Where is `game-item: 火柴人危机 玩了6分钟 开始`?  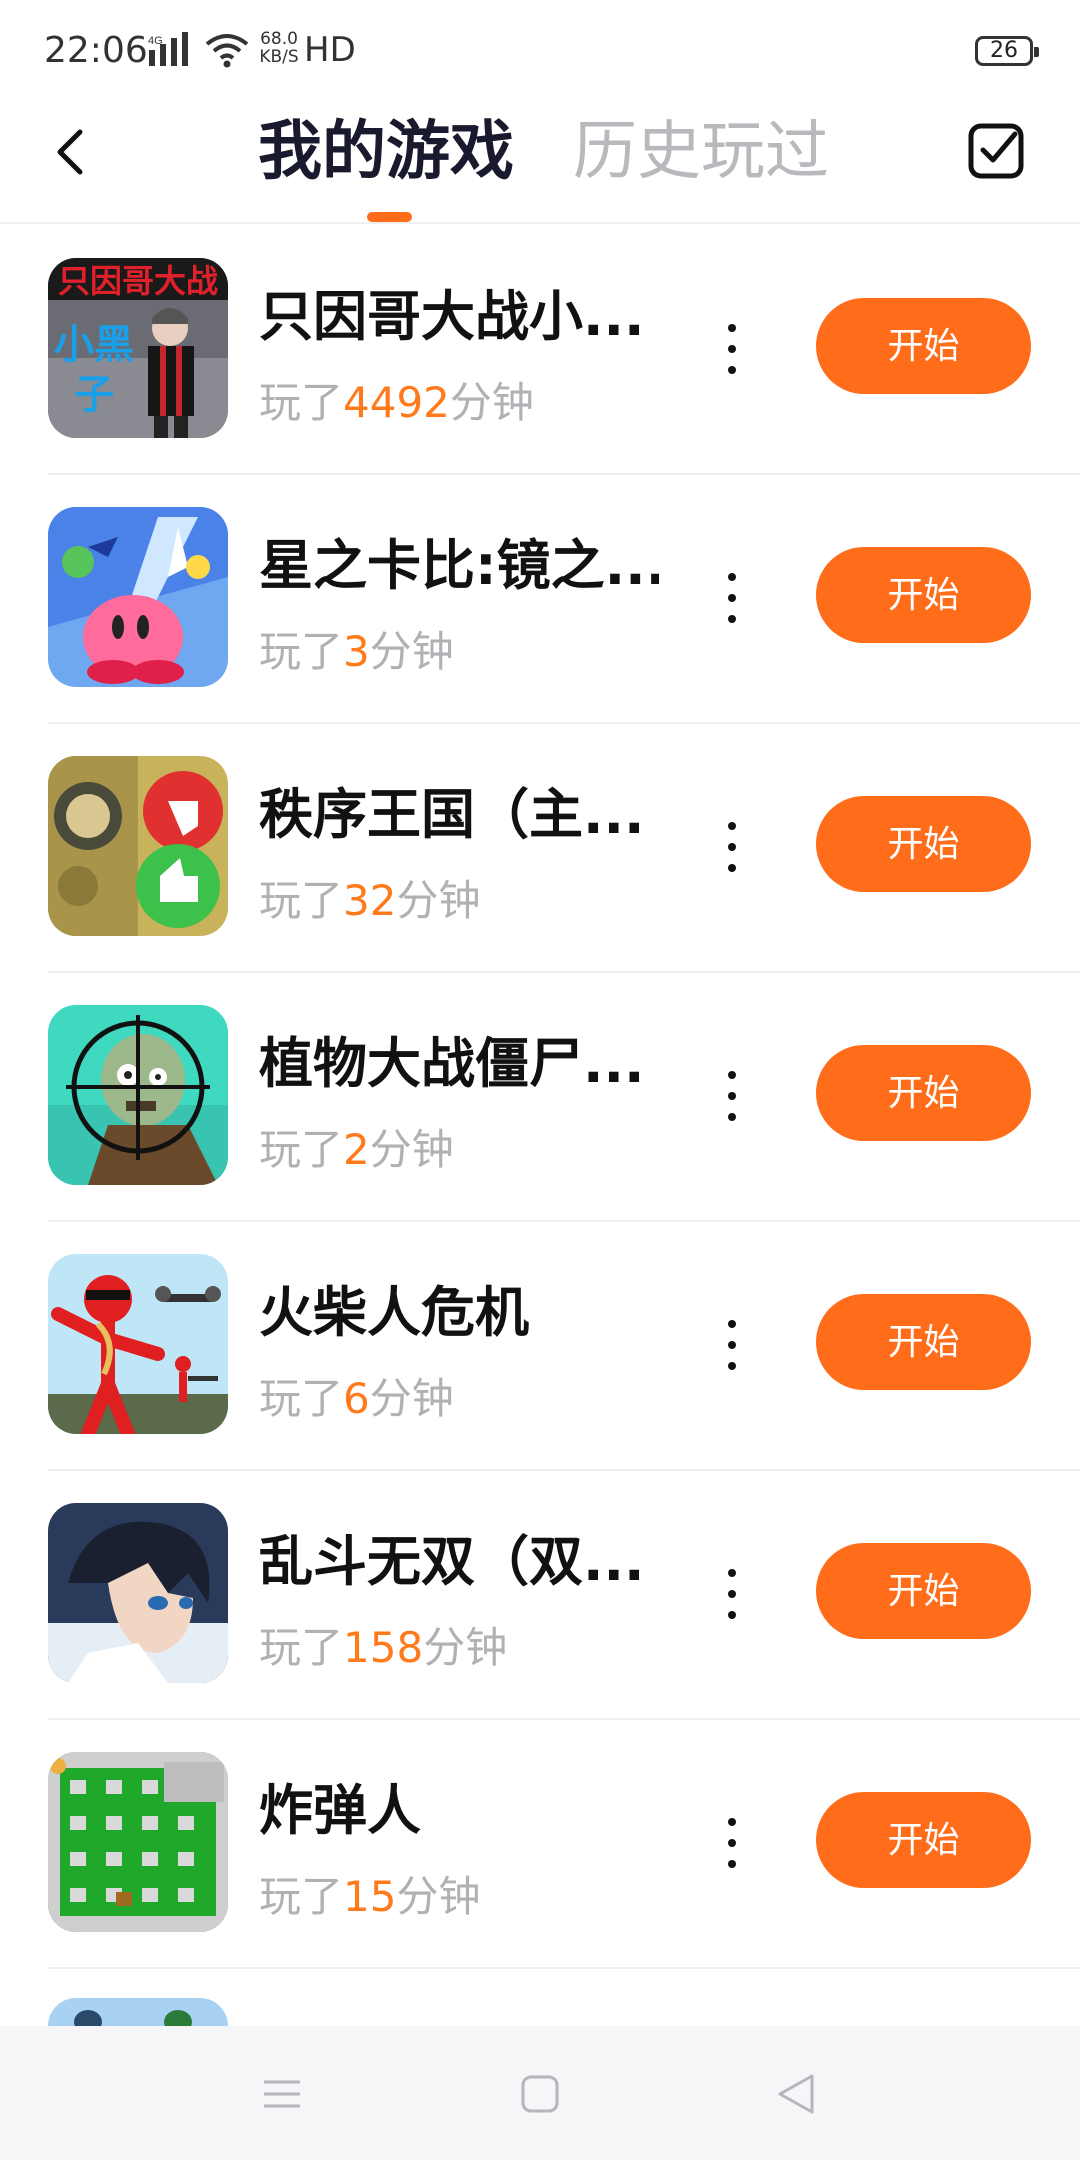 game-item: 火柴人危机 玩了6分钟 开始 is located at coordinates (540, 1346).